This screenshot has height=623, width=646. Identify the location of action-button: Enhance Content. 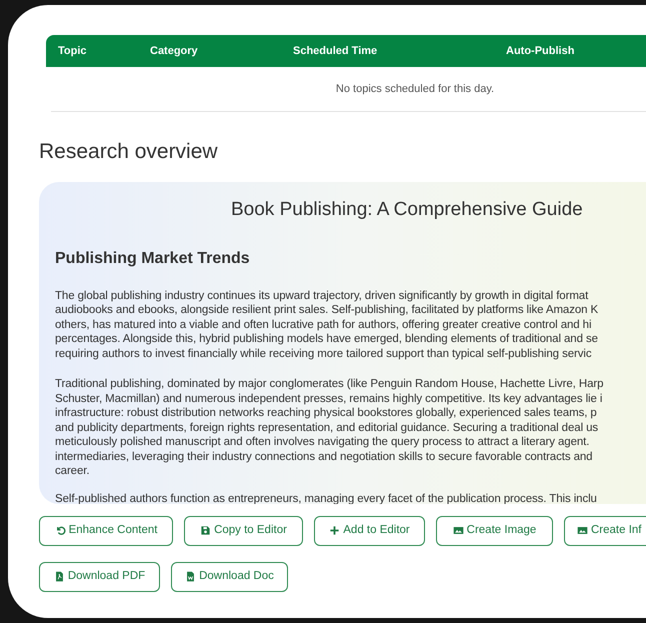
(106, 531).